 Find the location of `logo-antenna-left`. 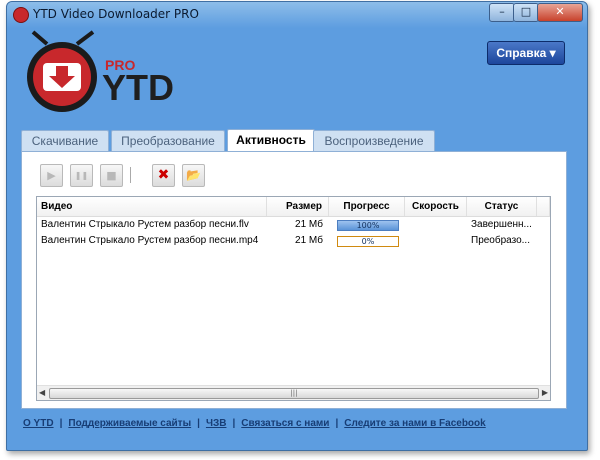

logo-antenna-left is located at coordinates (40, 38).